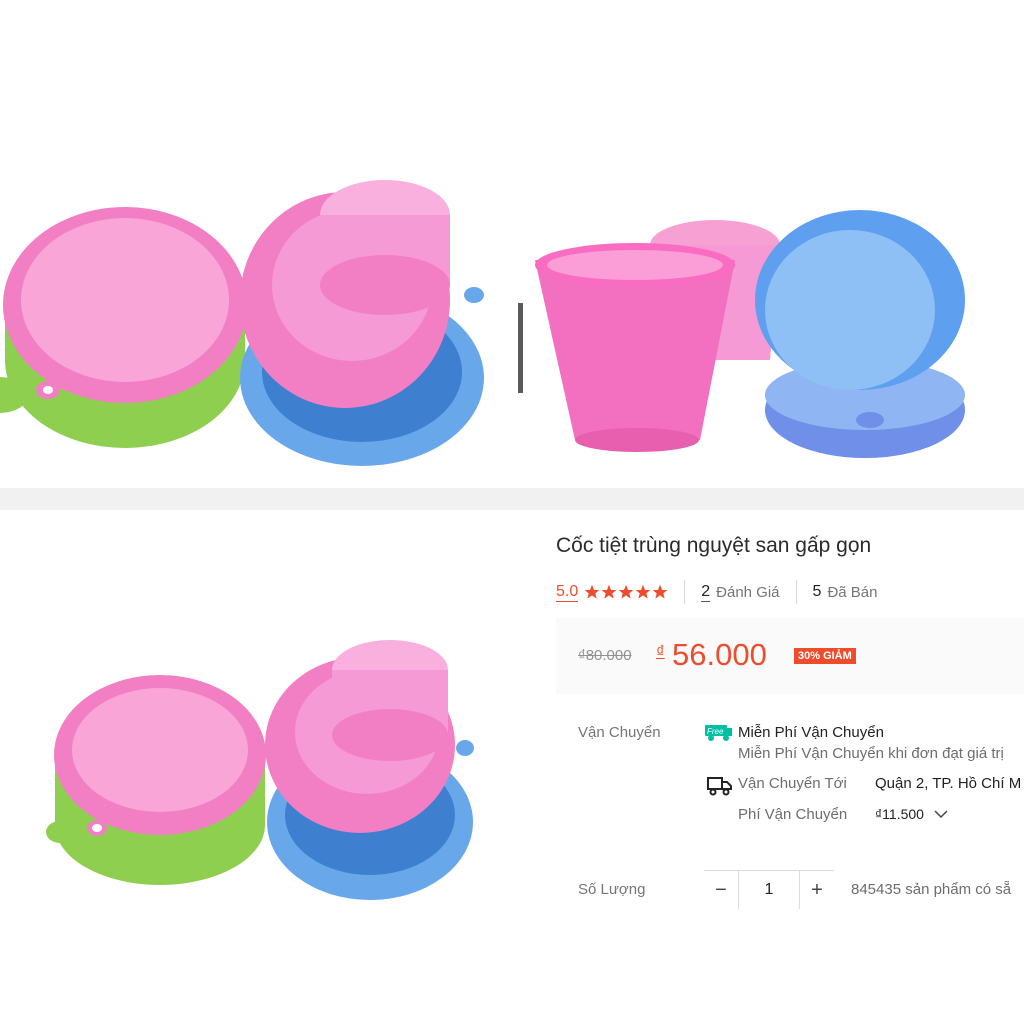 The height and width of the screenshot is (1024, 1024). Describe the element at coordinates (612, 889) in the screenshot. I see `quantity-label: Số Lượng` at that location.